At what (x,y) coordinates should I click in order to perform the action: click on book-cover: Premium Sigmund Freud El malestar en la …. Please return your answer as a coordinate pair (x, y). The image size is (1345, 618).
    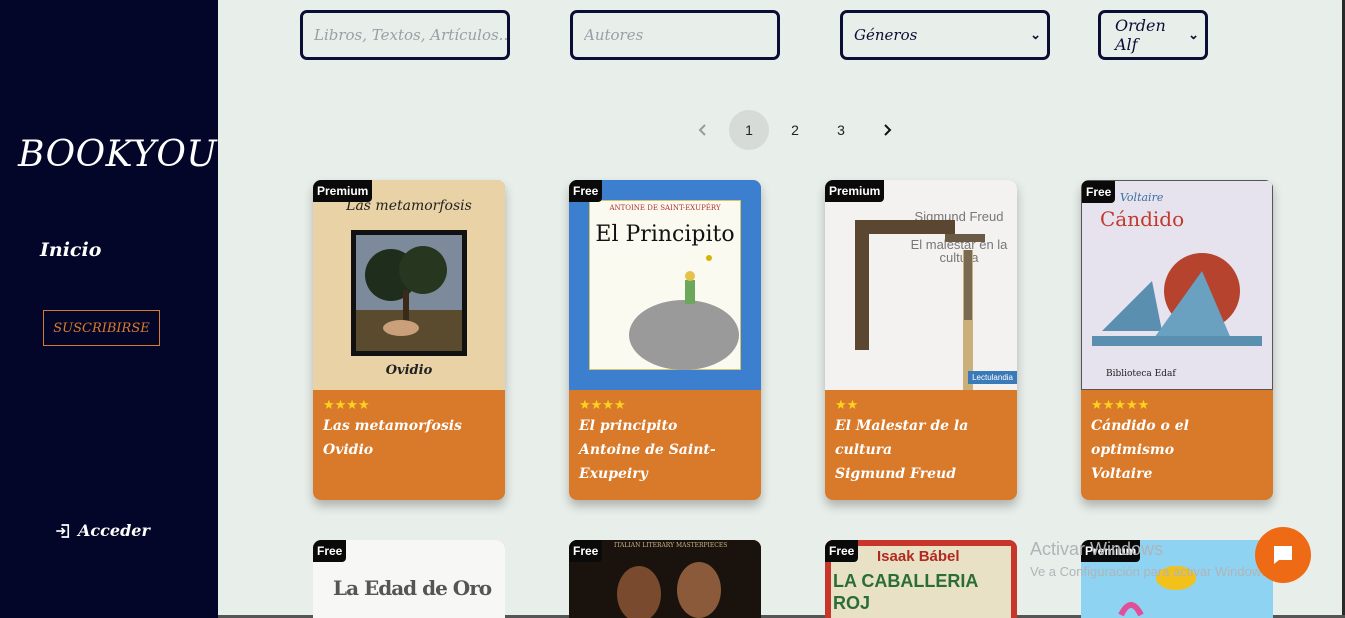
    Looking at the image, I should click on (921, 285).